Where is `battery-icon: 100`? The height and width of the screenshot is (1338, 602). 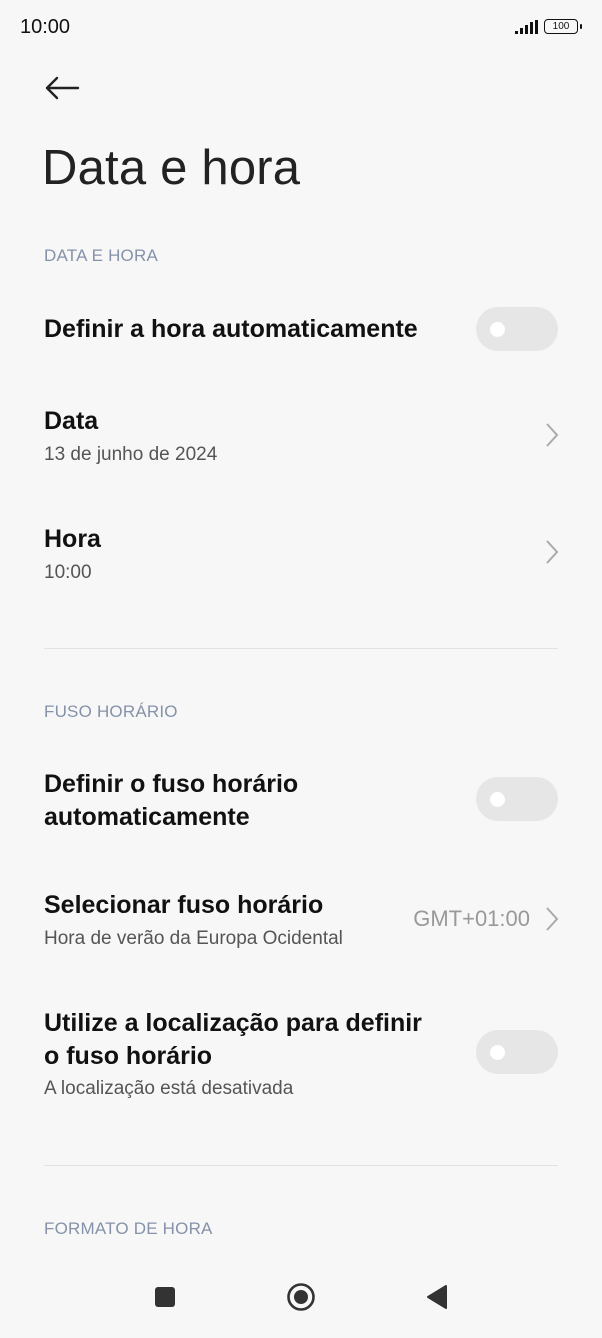 battery-icon: 100 is located at coordinates (563, 26).